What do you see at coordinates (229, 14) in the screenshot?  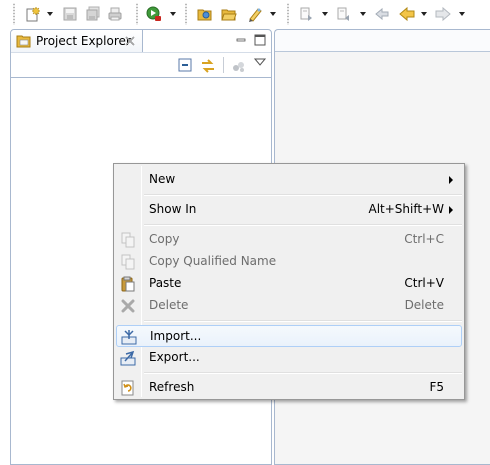 I see `open-folder-icon` at bounding box center [229, 14].